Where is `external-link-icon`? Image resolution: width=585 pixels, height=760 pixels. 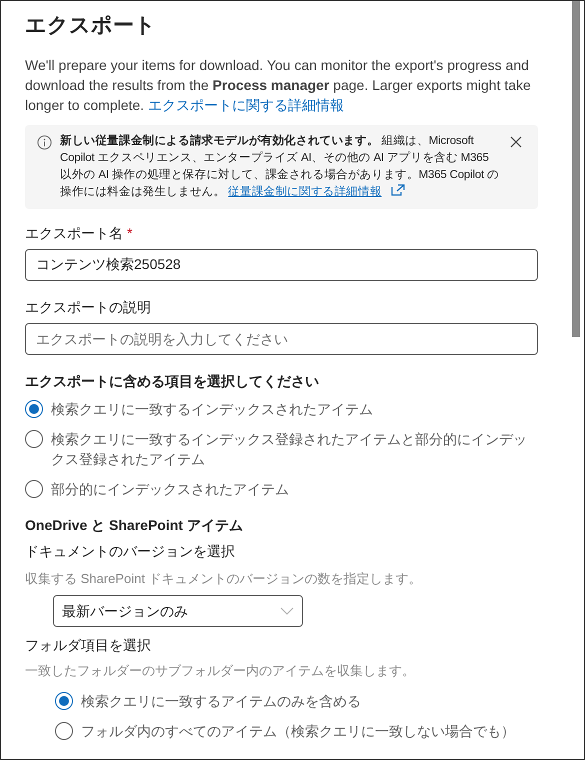
external-link-icon is located at coordinates (397, 190).